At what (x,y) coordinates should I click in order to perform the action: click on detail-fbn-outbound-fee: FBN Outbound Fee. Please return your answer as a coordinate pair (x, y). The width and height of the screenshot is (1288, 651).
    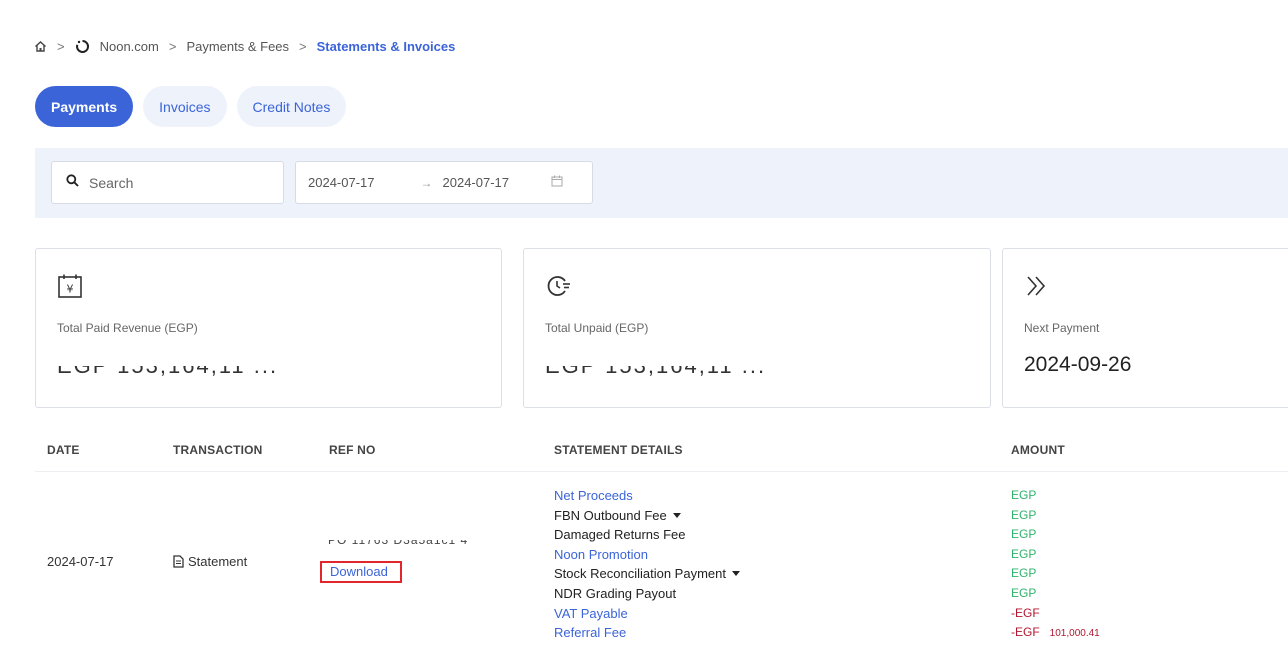
    Looking at the image, I should click on (647, 516).